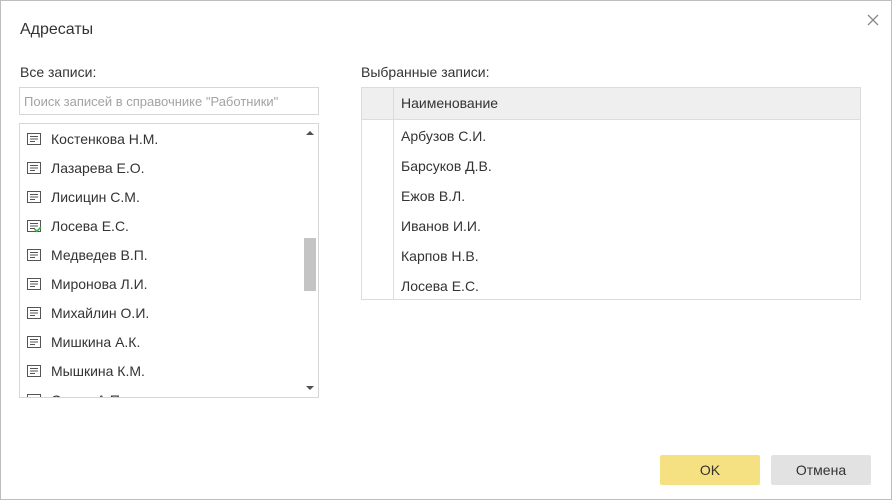 This screenshot has height=500, width=892. I want to click on list-item: Мишкина А.К., so click(169, 341).